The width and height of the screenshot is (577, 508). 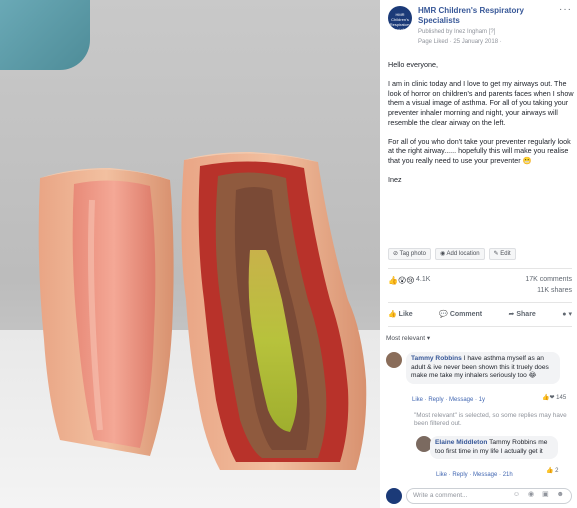 I want to click on commenter-avatar, so click(x=394, y=360).